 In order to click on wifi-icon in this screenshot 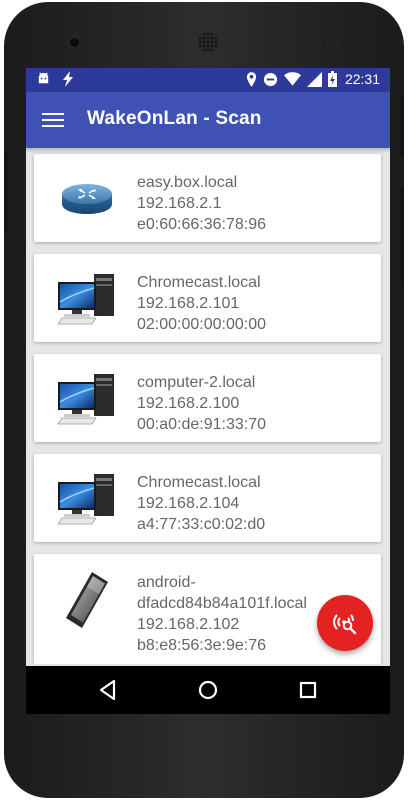, I will do `click(292, 79)`.